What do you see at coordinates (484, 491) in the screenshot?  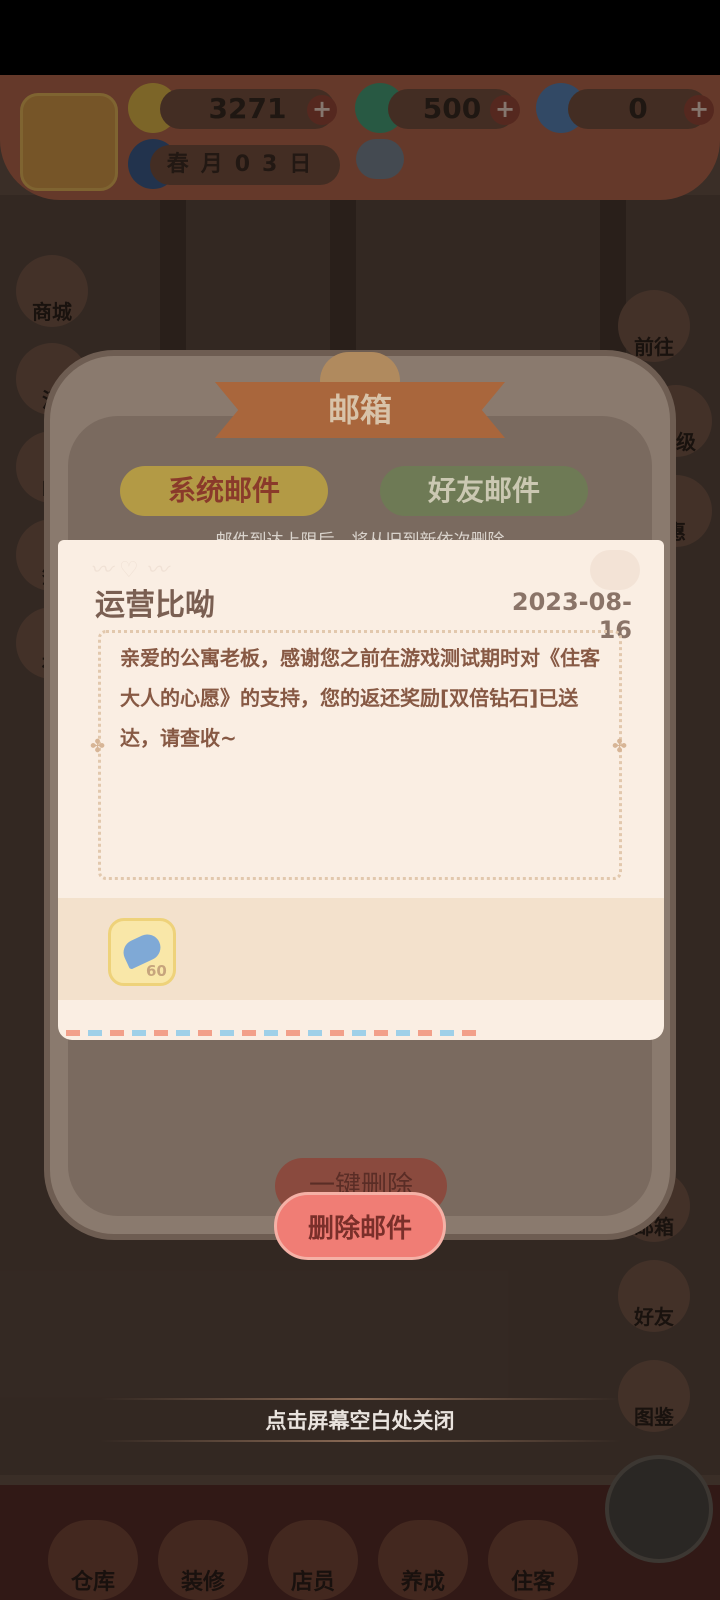 I see `tab-friend-mail: 好友邮件` at bounding box center [484, 491].